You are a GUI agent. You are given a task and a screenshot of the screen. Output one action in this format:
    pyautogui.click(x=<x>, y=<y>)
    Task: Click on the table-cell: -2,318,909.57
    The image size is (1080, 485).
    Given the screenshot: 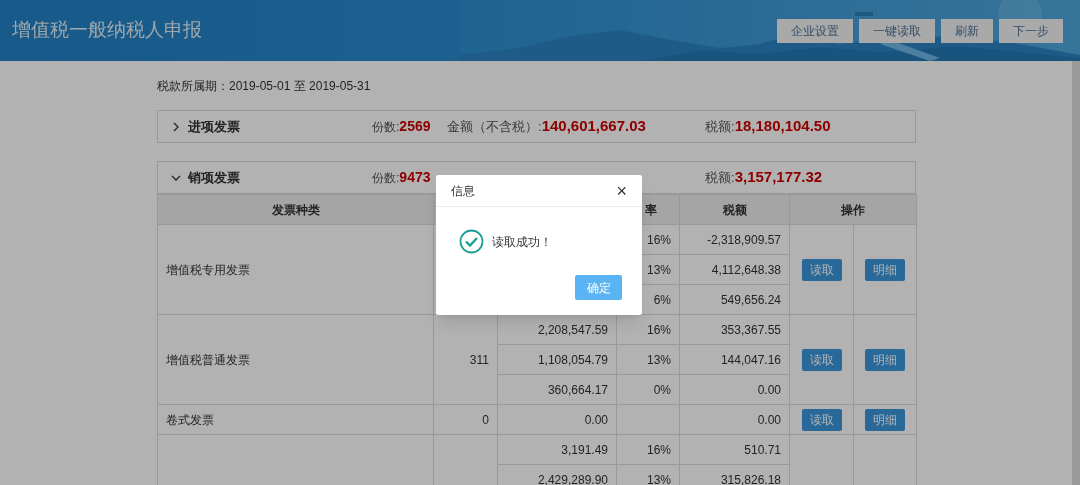 What is the action you would take?
    pyautogui.click(x=734, y=239)
    